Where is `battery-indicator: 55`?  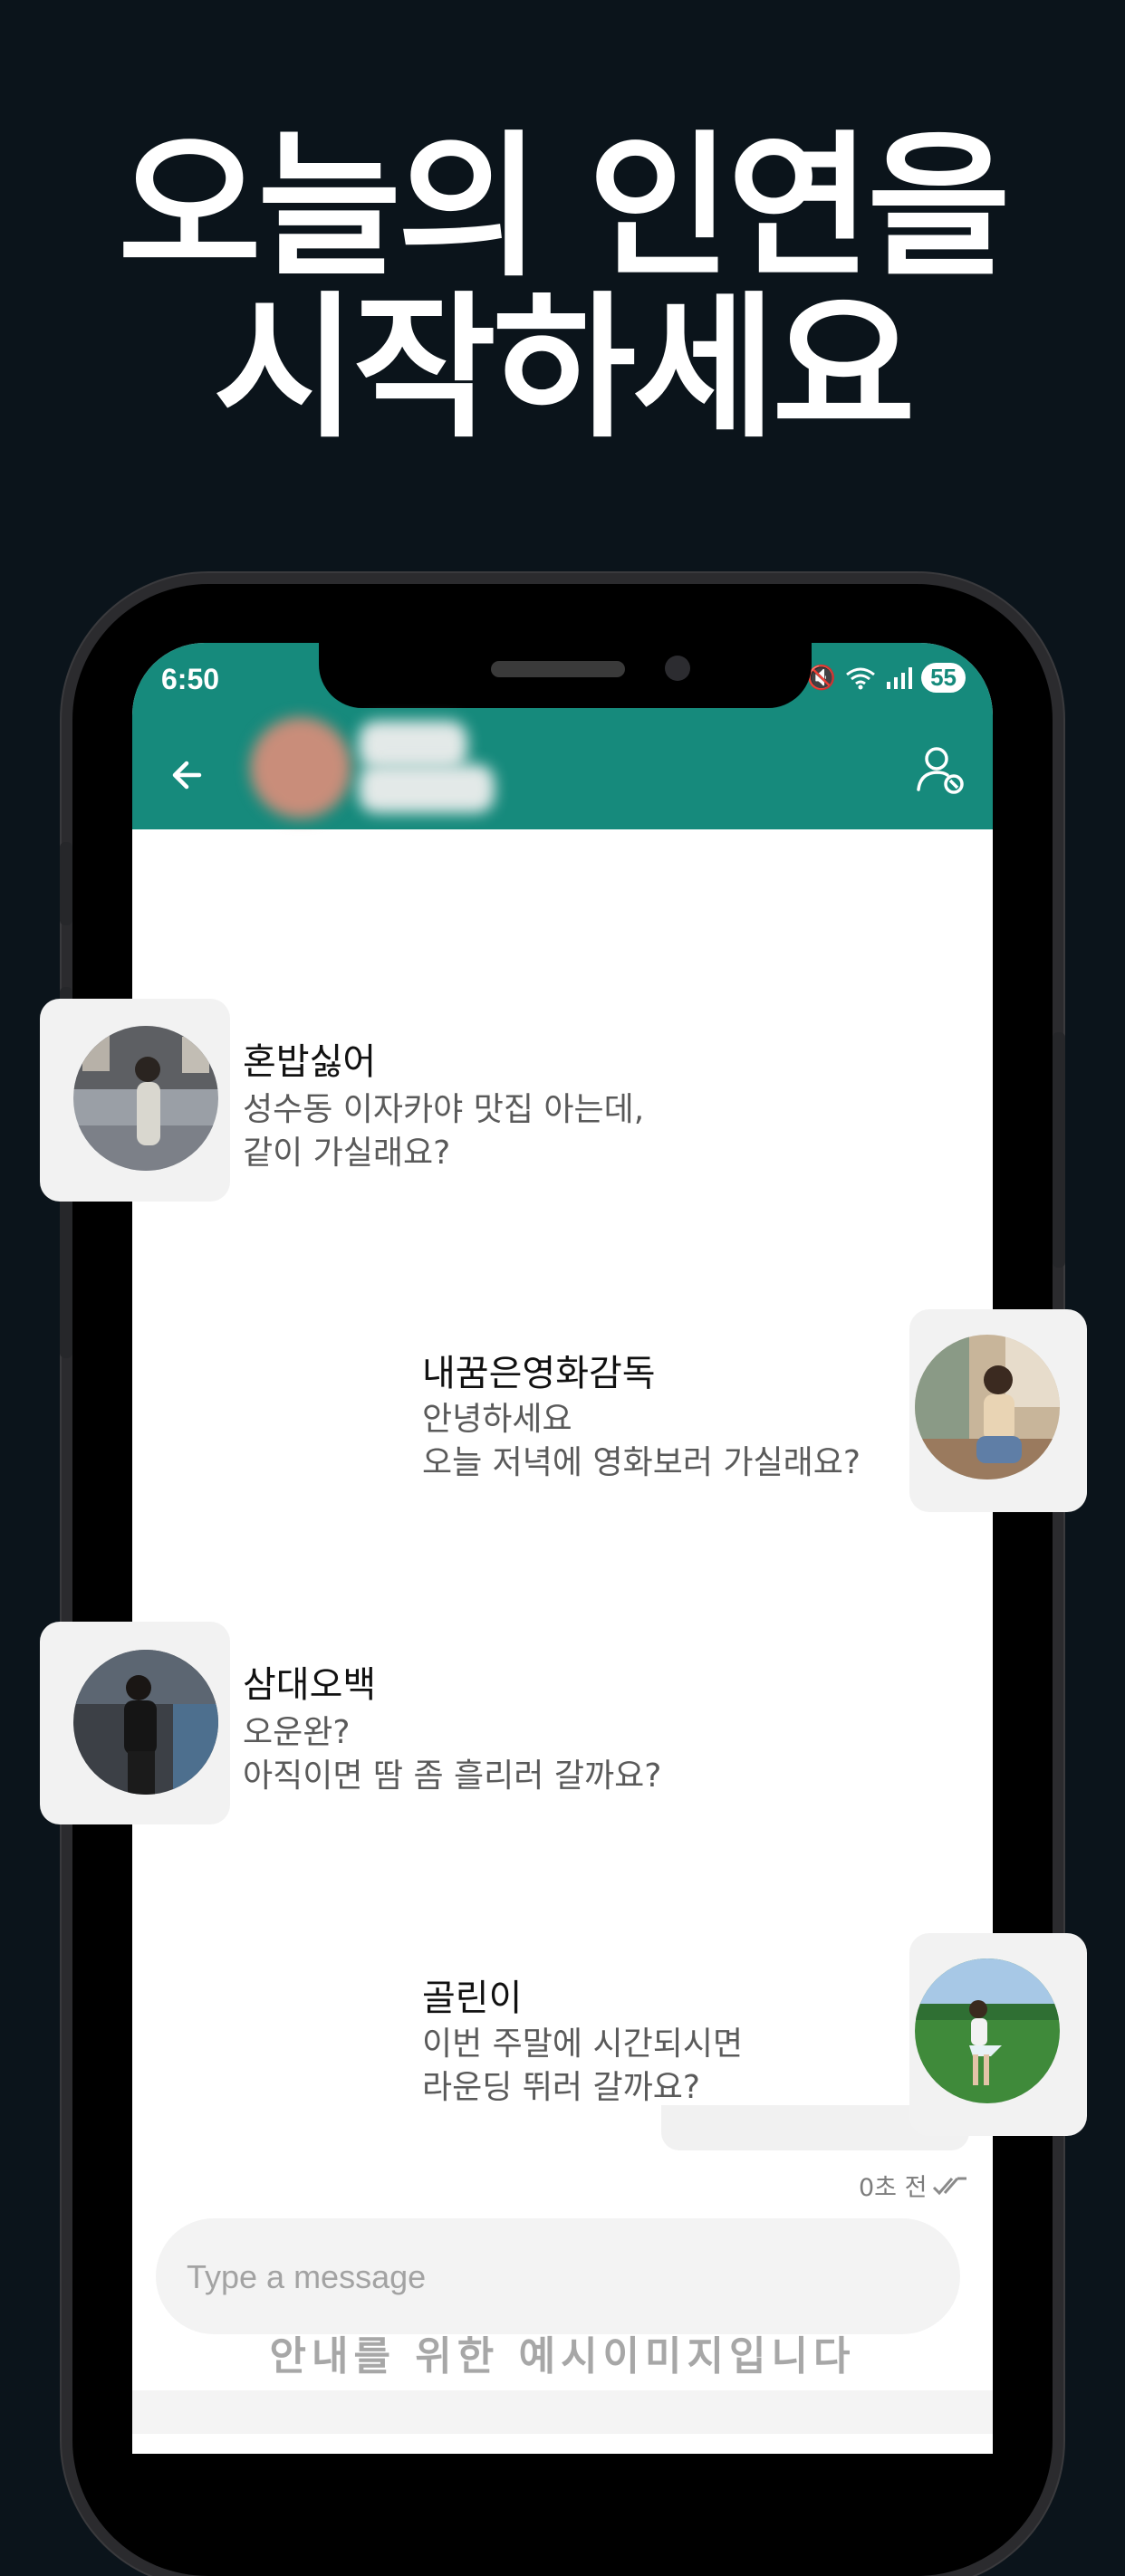
battery-indicator: 55 is located at coordinates (943, 678).